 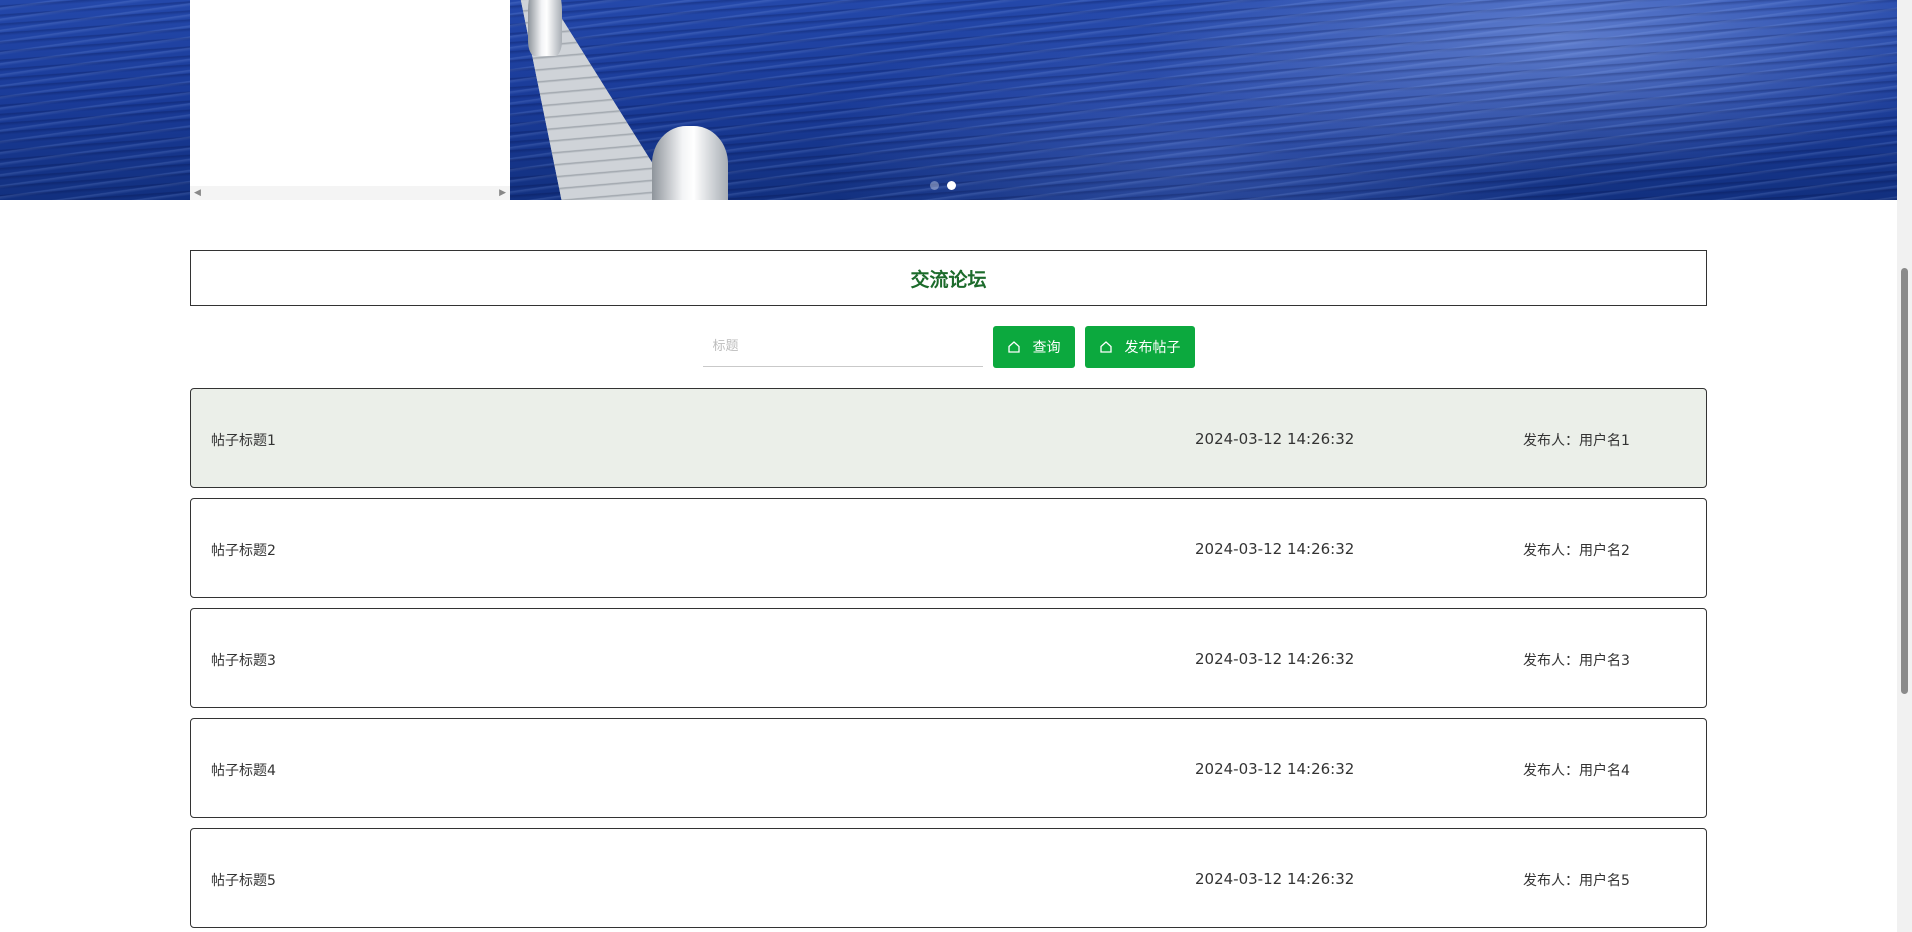 What do you see at coordinates (243, 441) in the screenshot?
I see `post-title: 帖子标题1` at bounding box center [243, 441].